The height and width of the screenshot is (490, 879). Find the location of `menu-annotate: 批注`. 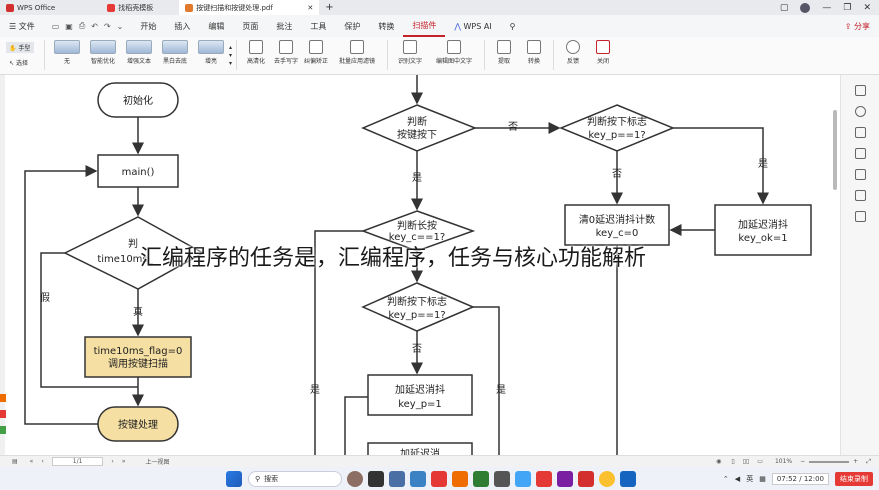

menu-annotate: 批注 is located at coordinates (284, 26).